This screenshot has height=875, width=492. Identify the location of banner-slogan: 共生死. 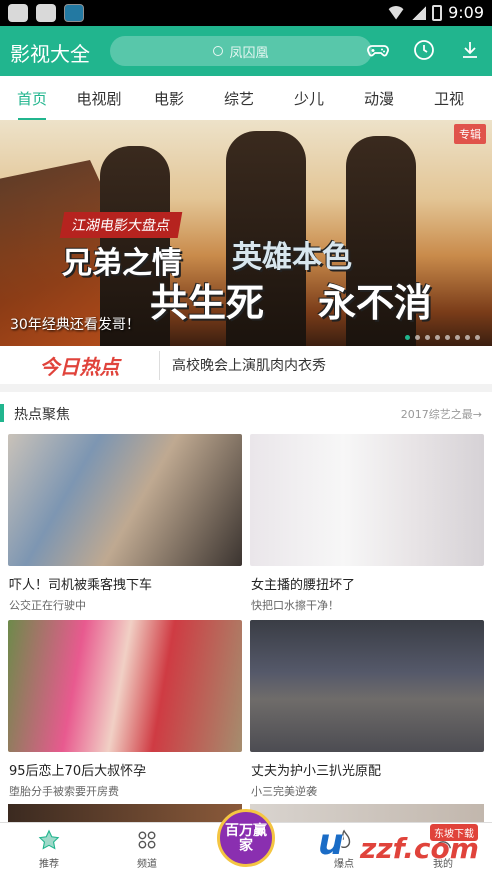
(207, 302).